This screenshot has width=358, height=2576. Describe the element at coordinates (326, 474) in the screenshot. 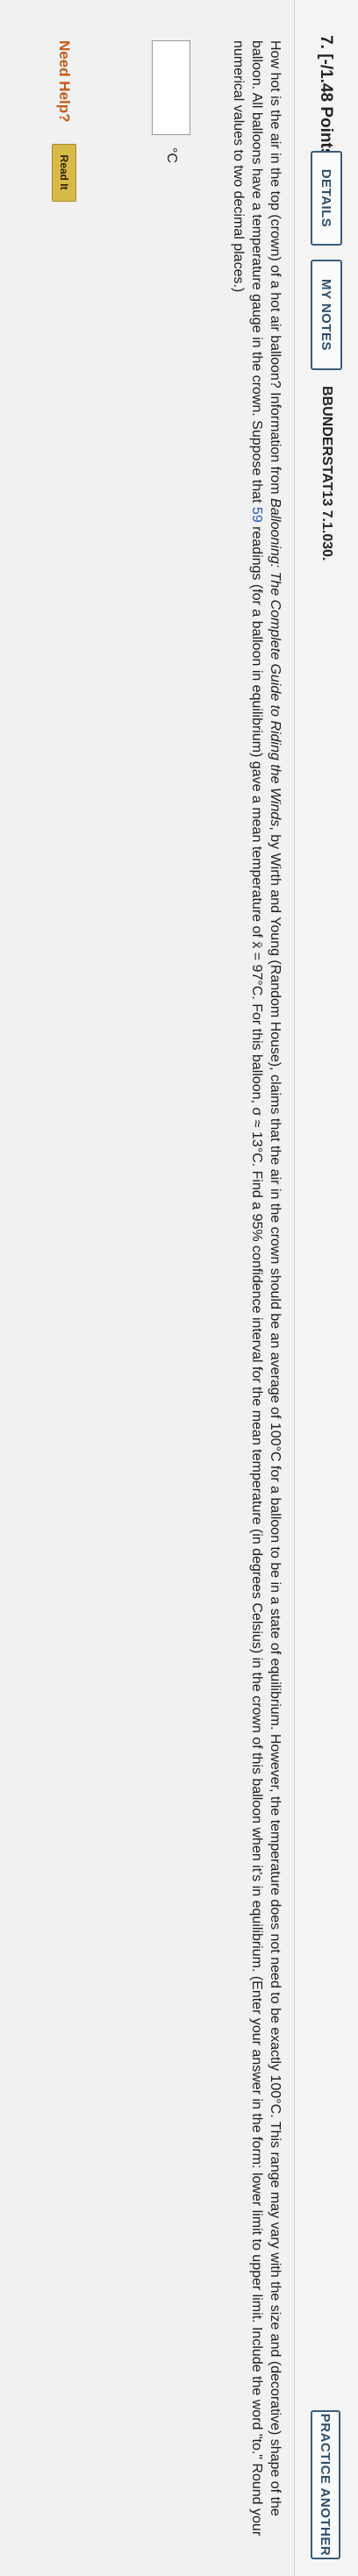

I see `problem-id: BBUNDERSTAT13 7.1.030.` at that location.